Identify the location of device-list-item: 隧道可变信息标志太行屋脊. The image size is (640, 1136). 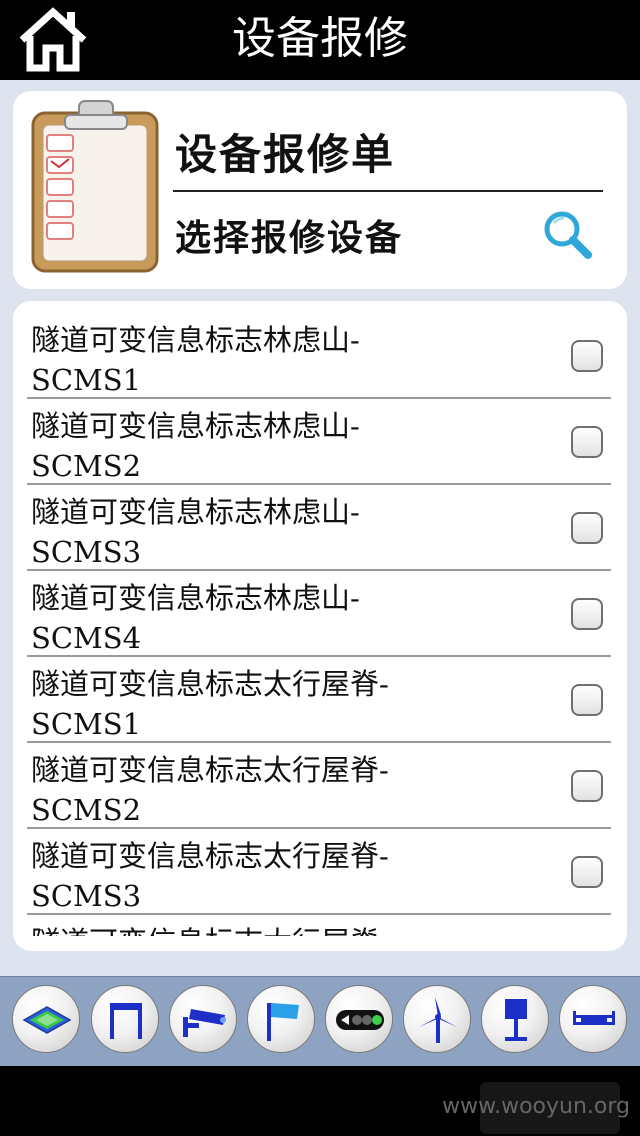
(319, 925).